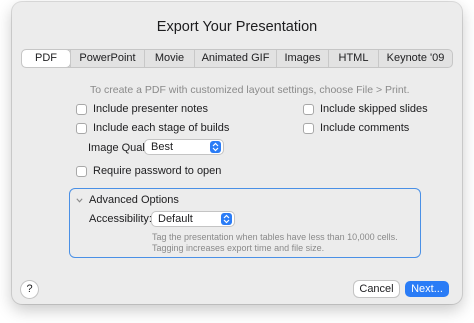  Describe the element at coordinates (365, 128) in the screenshot. I see `checkbox-label: Include comments` at that location.